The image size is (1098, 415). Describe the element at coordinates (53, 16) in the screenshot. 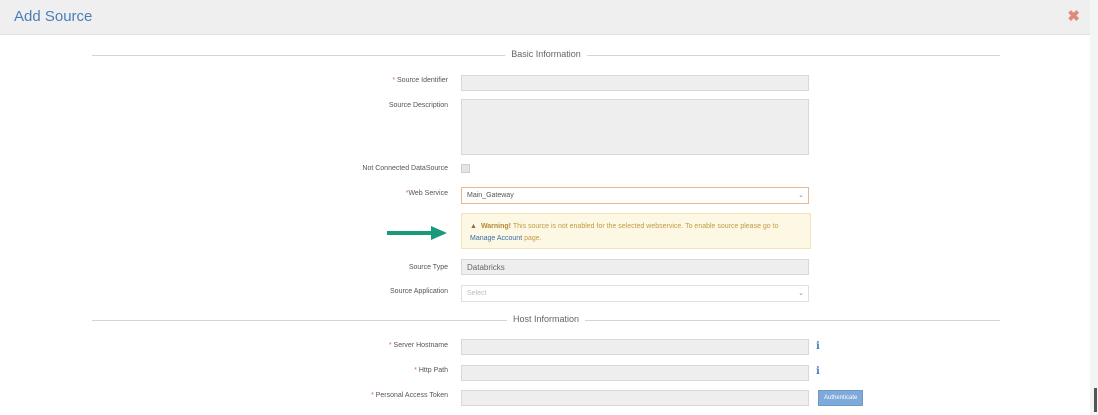

I see `modal-title: Add Source` at that location.